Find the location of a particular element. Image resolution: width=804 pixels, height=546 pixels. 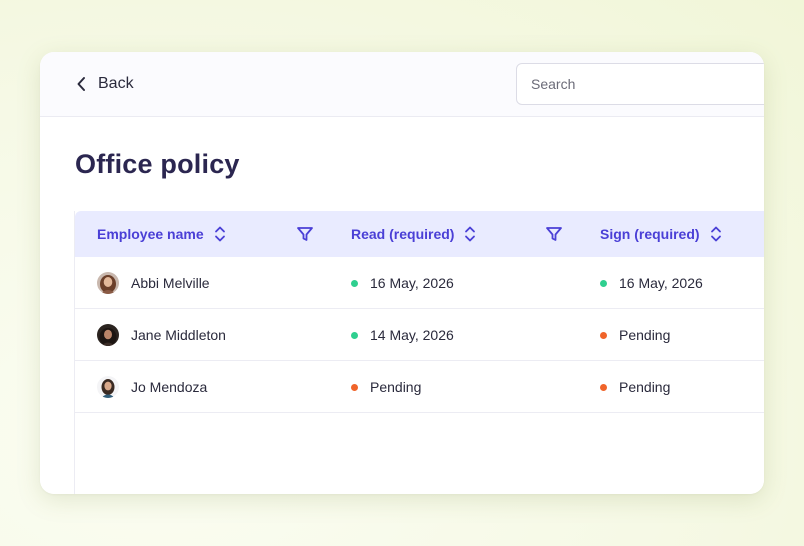

read-status-cell: Pending is located at coordinates (386, 387).